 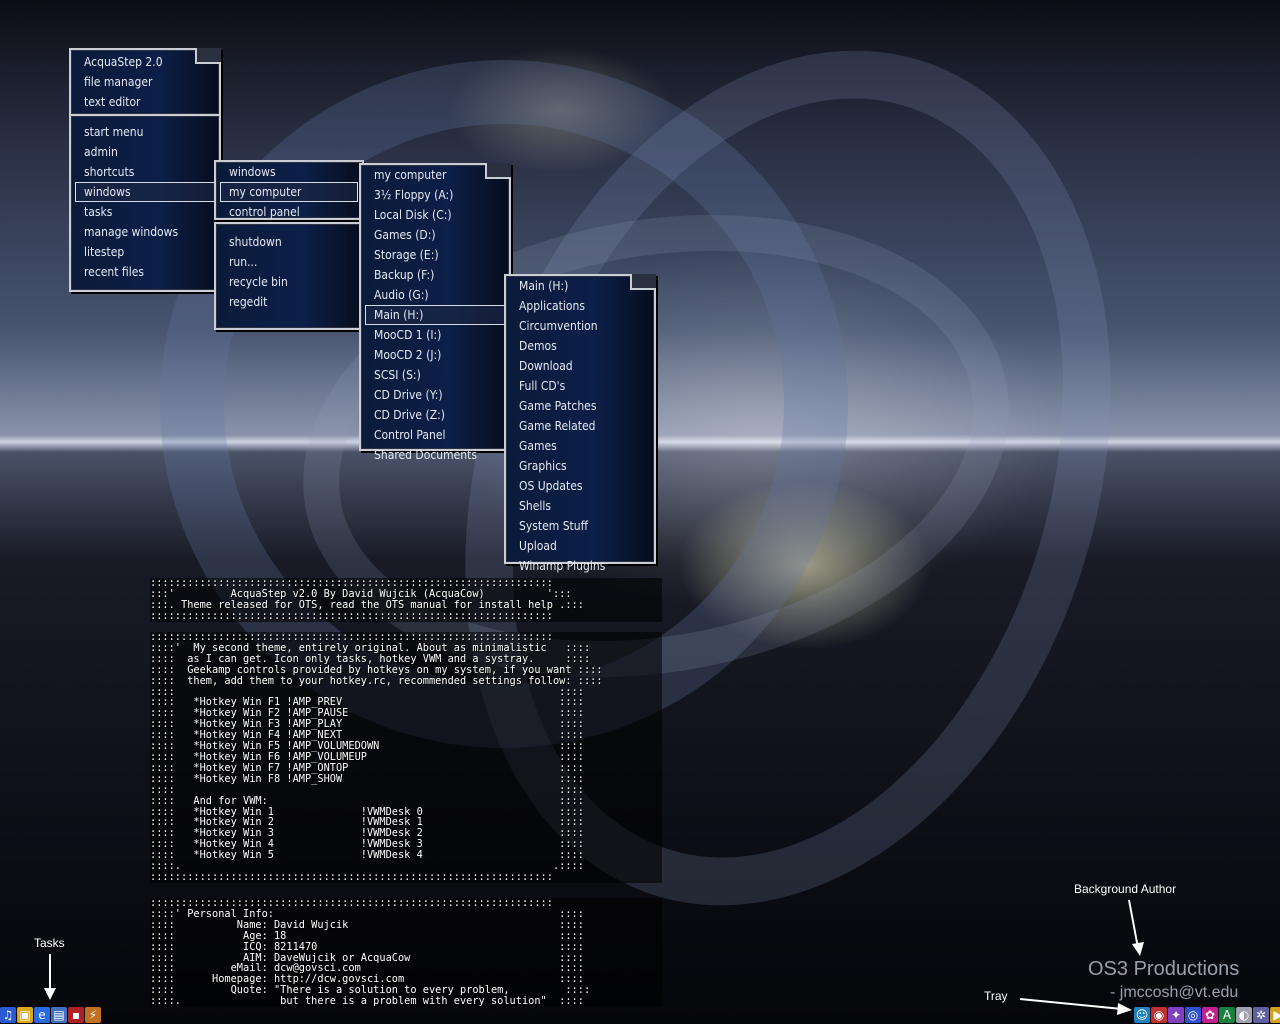 I want to click on windows-submenu-top: windows my computer control panel, so click(x=289, y=190).